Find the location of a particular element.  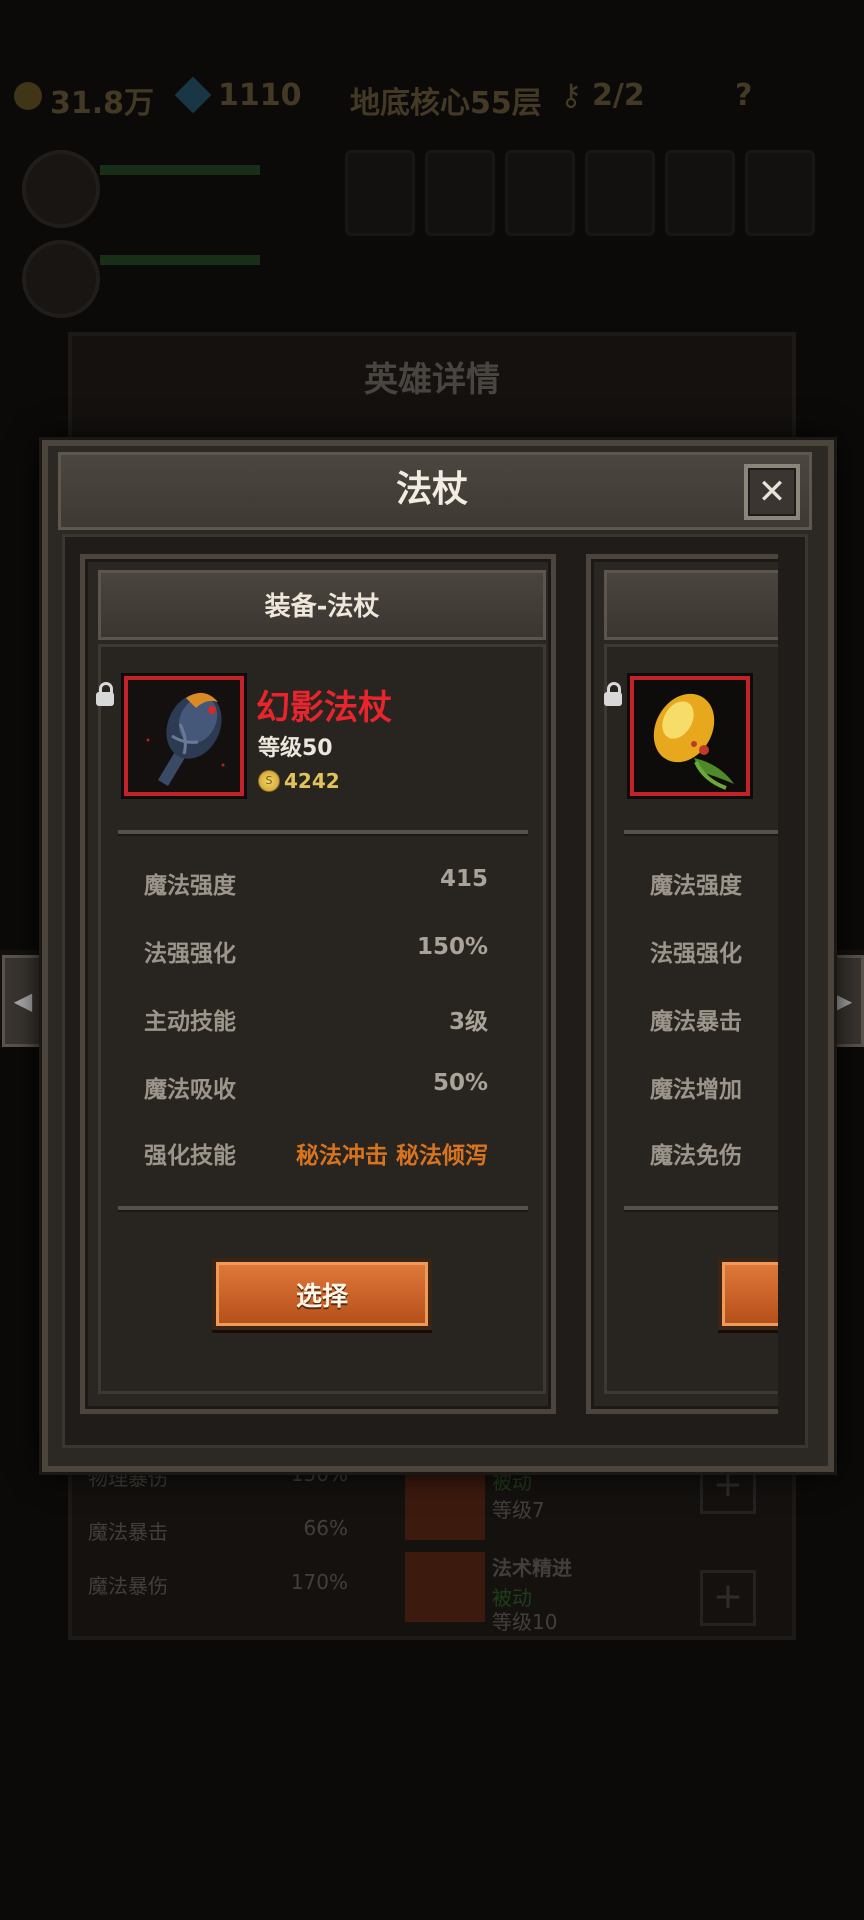

stat-label: 魔法增加 is located at coordinates (696, 1090).